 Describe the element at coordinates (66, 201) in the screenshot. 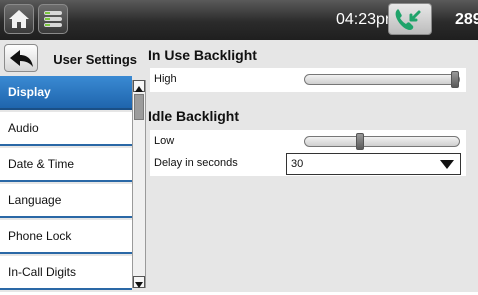

I see `menu-item-language: Language` at that location.